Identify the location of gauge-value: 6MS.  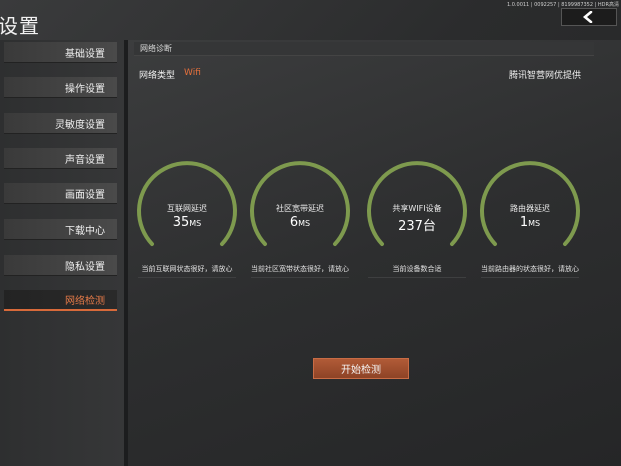
(300, 222).